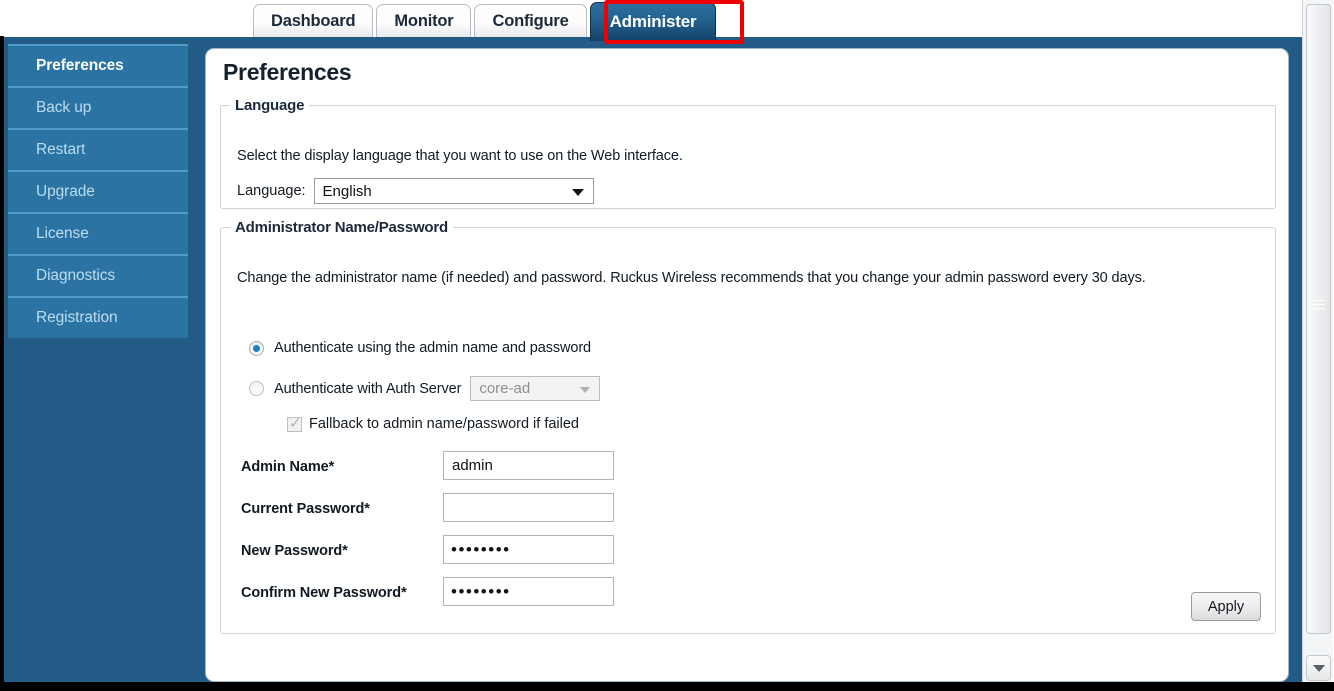 This screenshot has width=1334, height=691. Describe the element at coordinates (256, 348) in the screenshot. I see `radio-button-local-auth` at that location.